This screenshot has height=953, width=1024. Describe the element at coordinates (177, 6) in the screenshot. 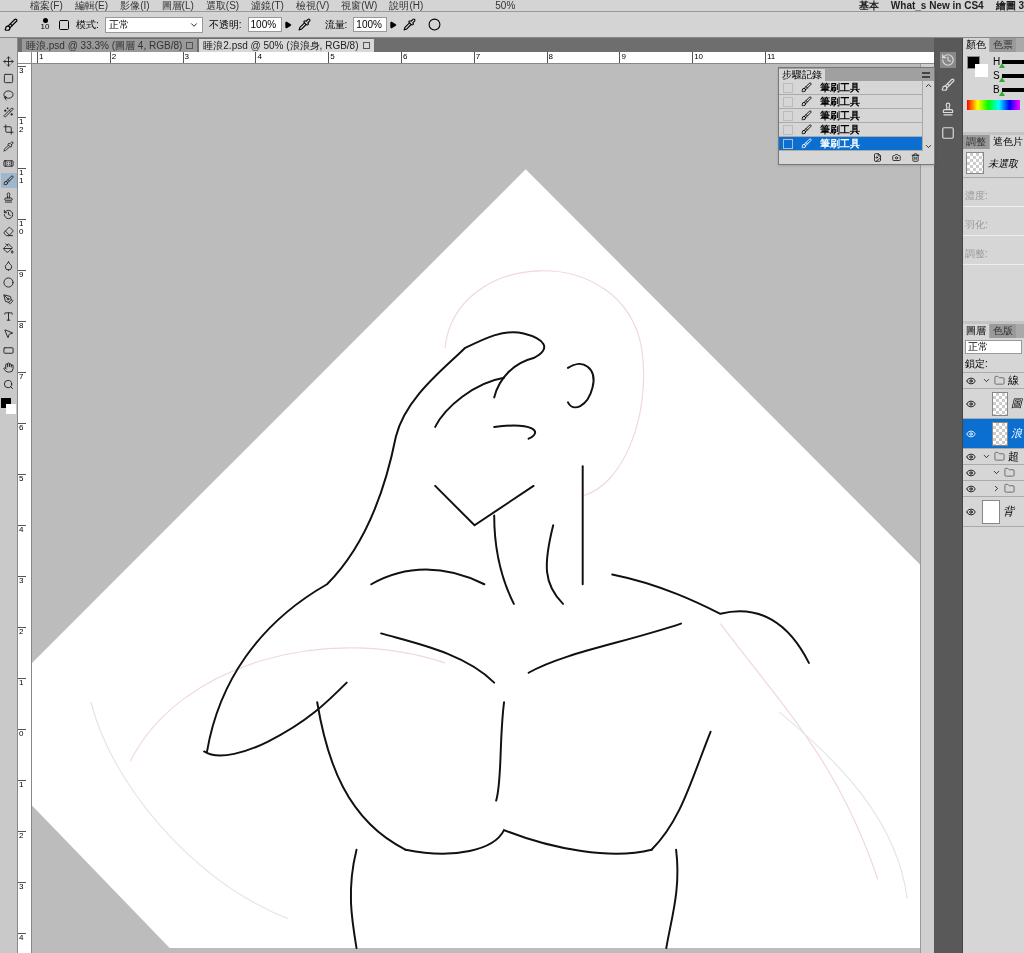

I see `menu-item: 圖層(L)` at that location.